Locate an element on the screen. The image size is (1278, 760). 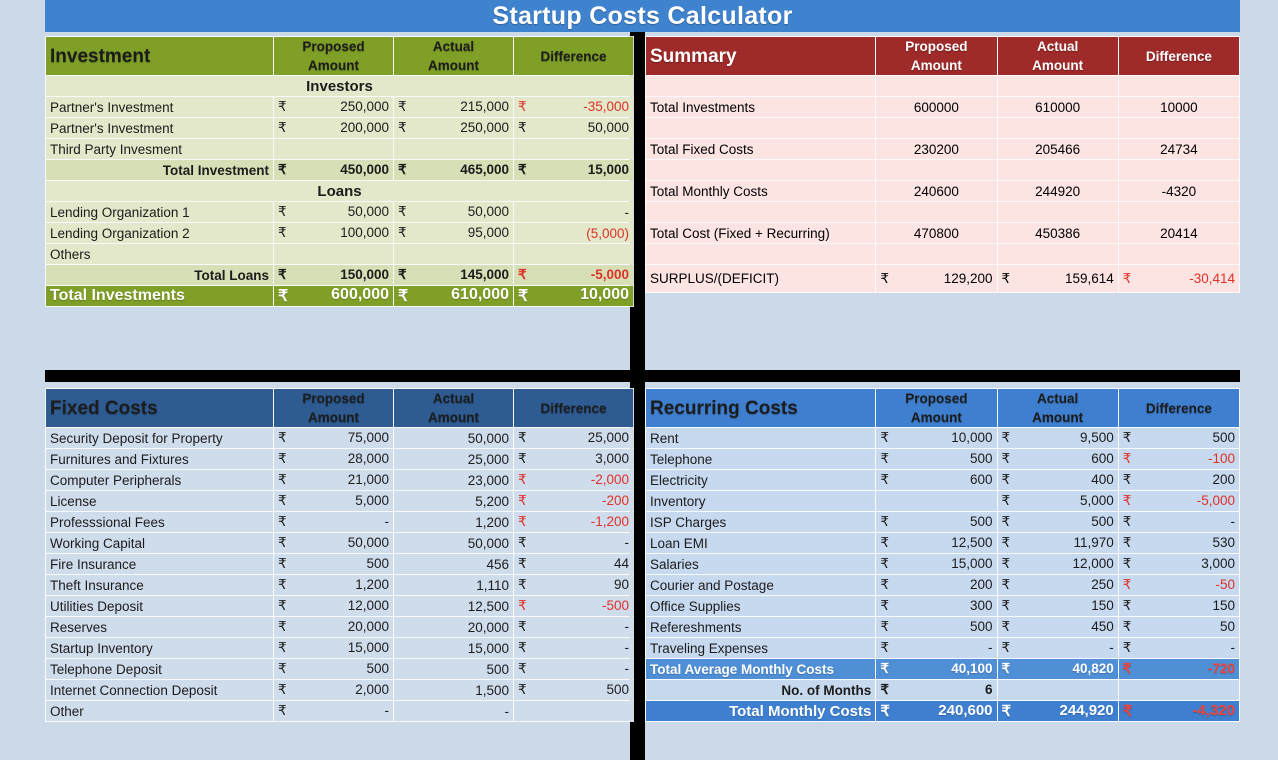
proposed-amount: ₹600 is located at coordinates (936, 480).